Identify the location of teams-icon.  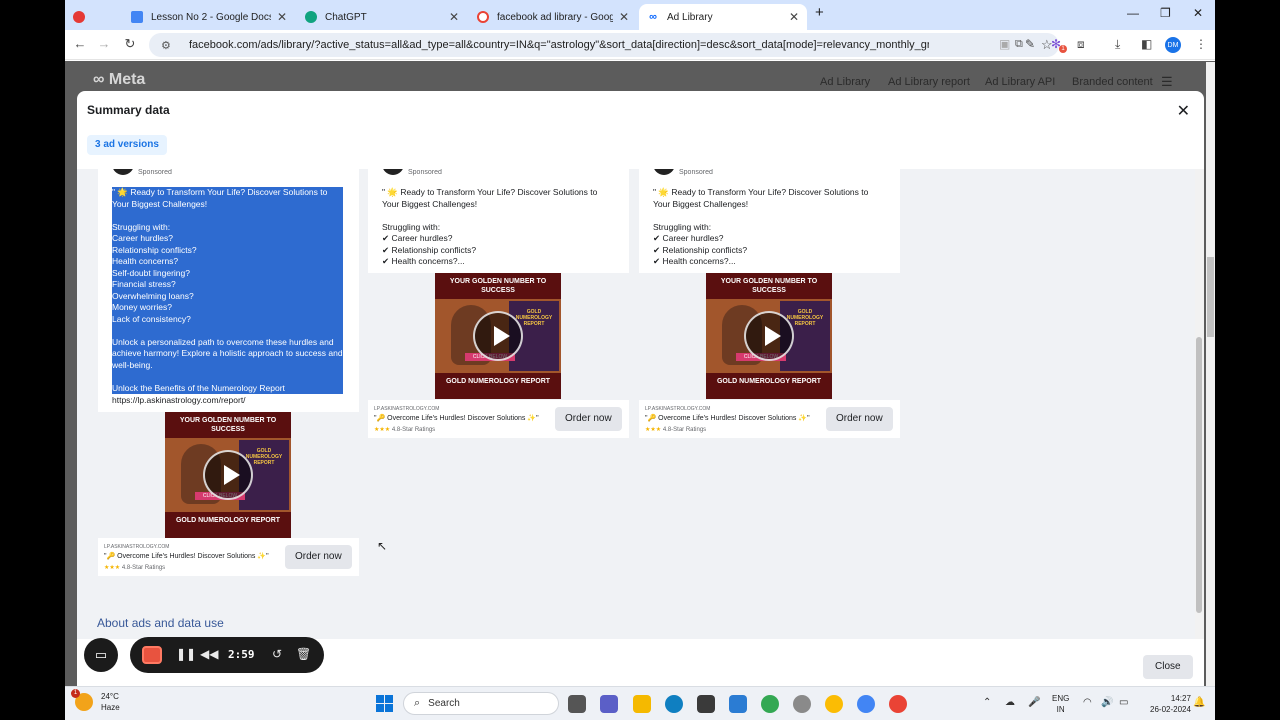
(609, 704).